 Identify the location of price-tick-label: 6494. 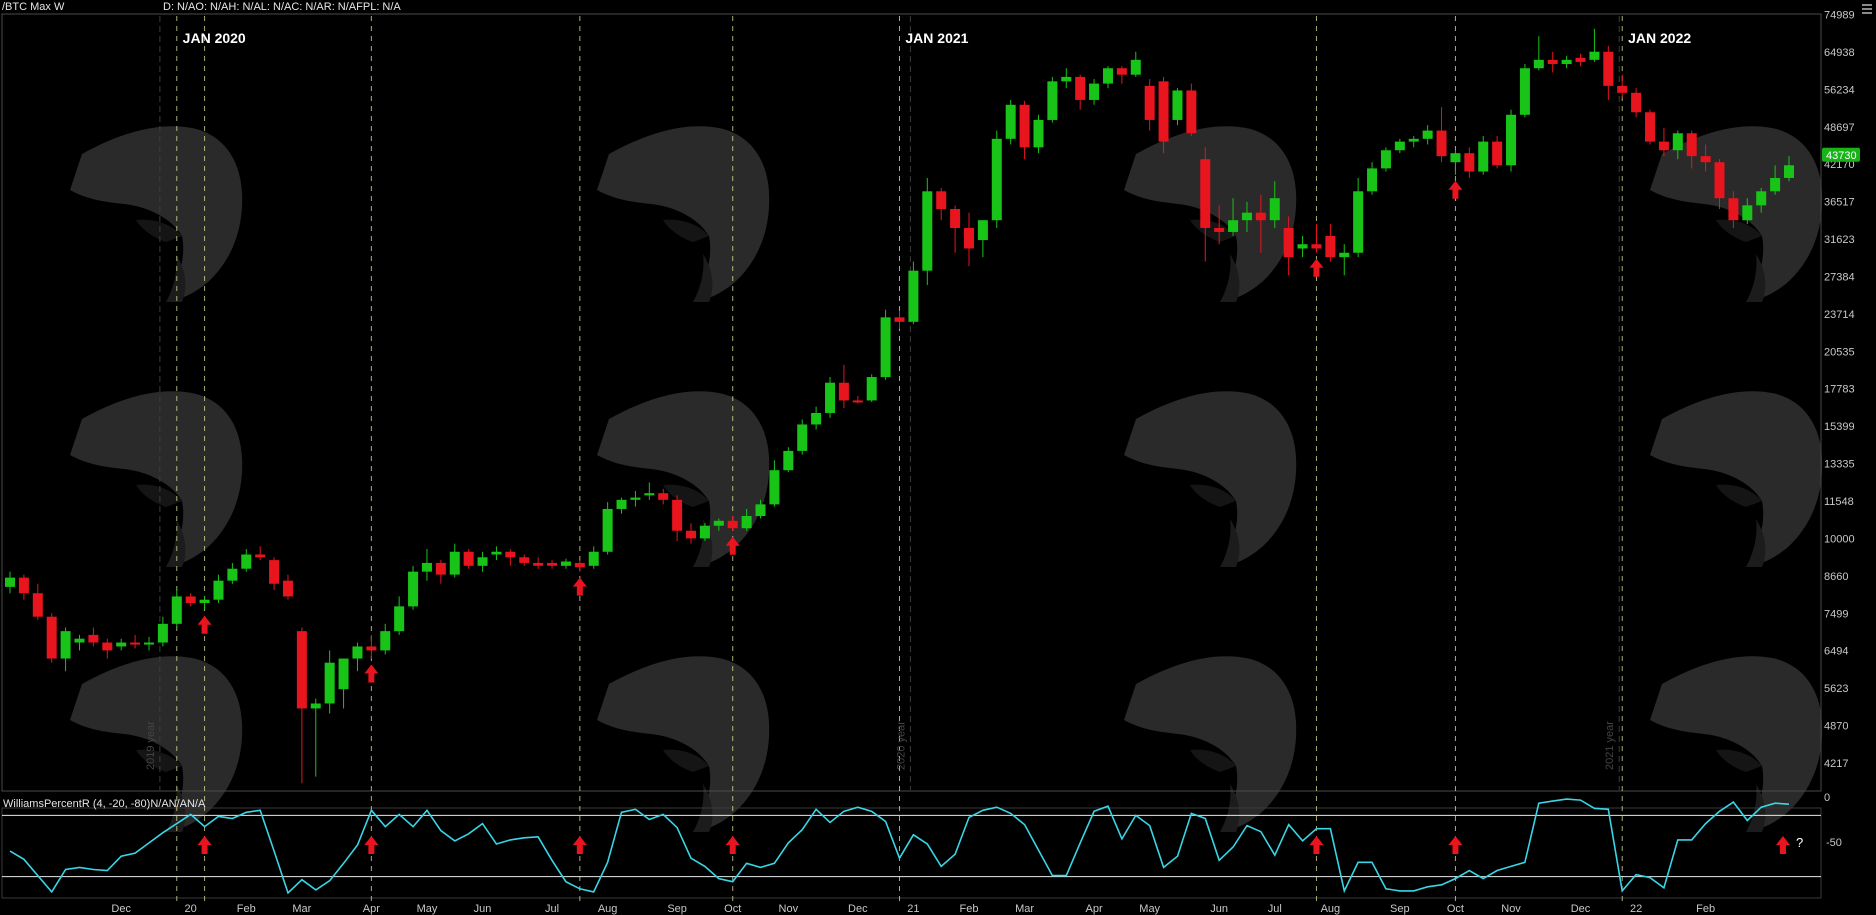
(1836, 652).